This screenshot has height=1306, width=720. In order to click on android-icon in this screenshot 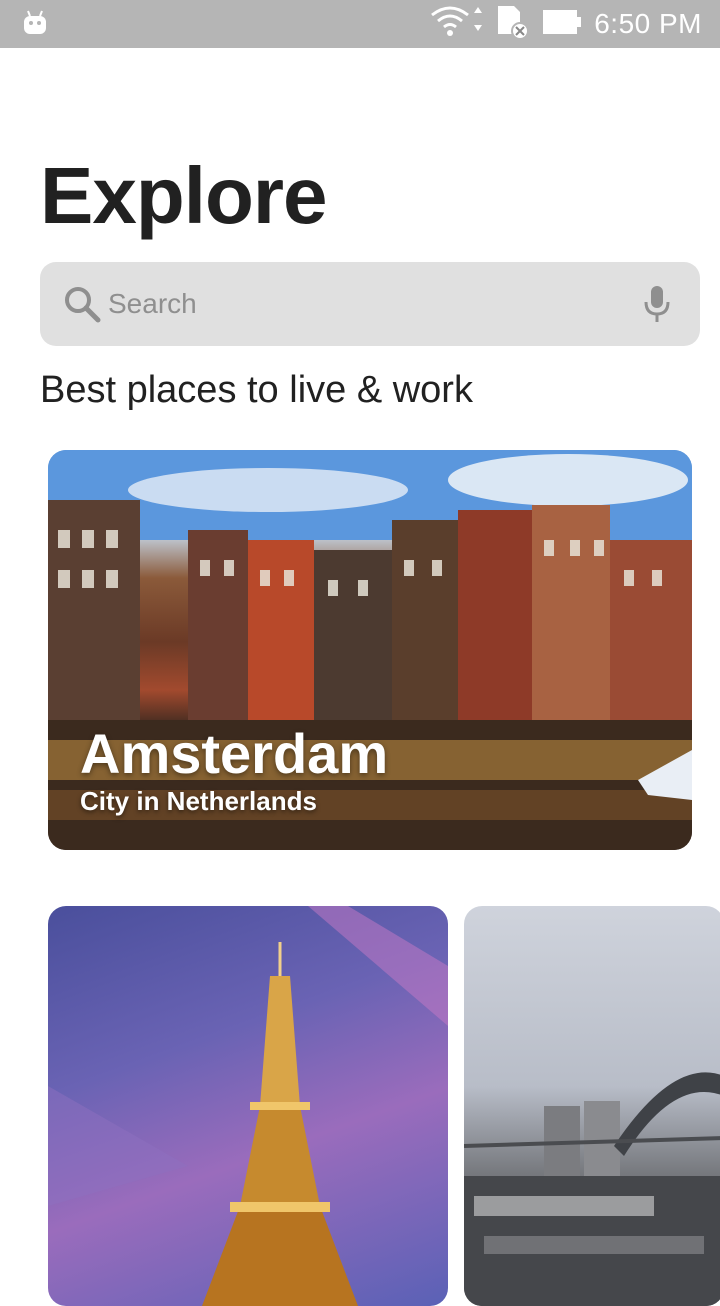, I will do `click(35, 25)`.